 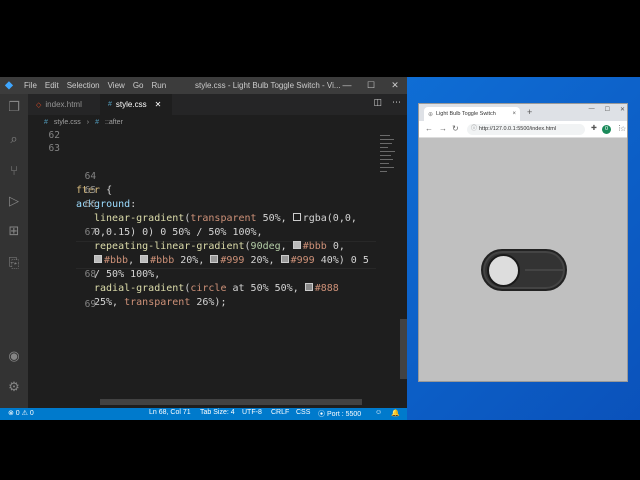 What do you see at coordinates (14, 108) in the screenshot?
I see `explorer-icon: ❐` at bounding box center [14, 108].